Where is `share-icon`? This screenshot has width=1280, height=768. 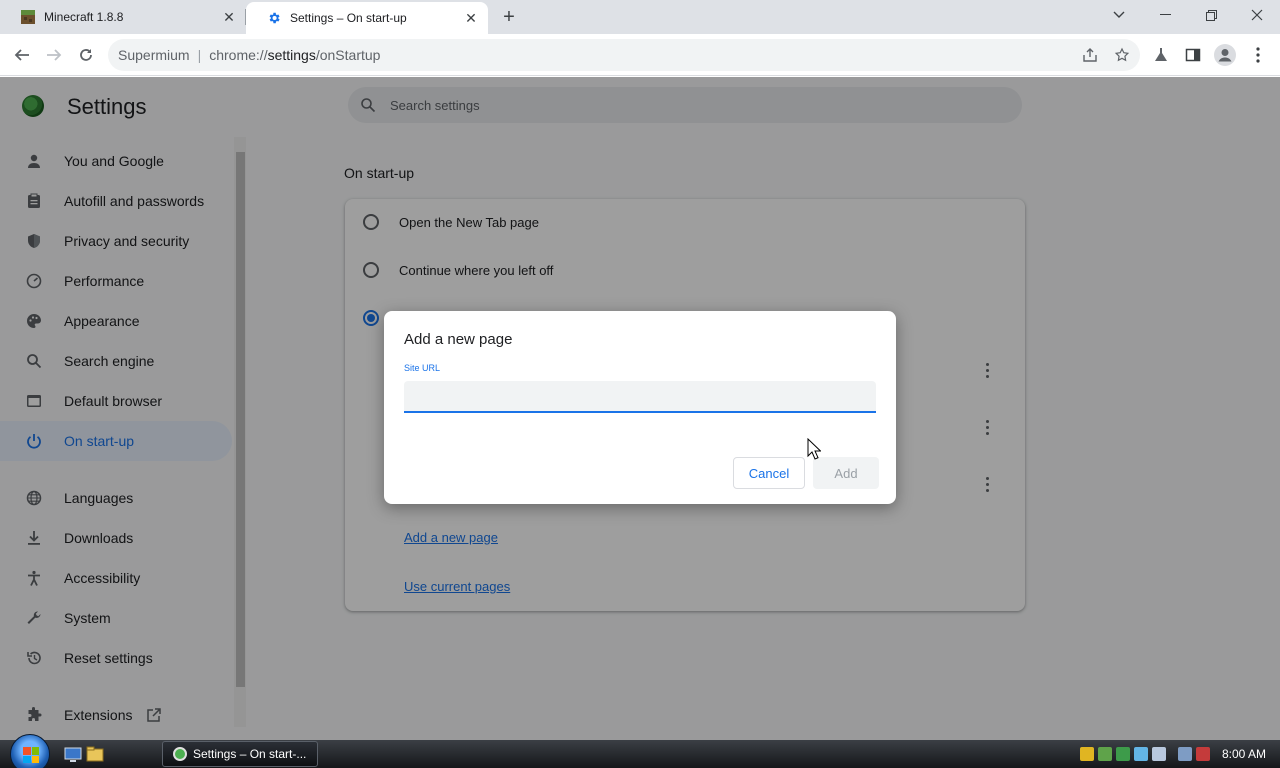 share-icon is located at coordinates (1090, 55).